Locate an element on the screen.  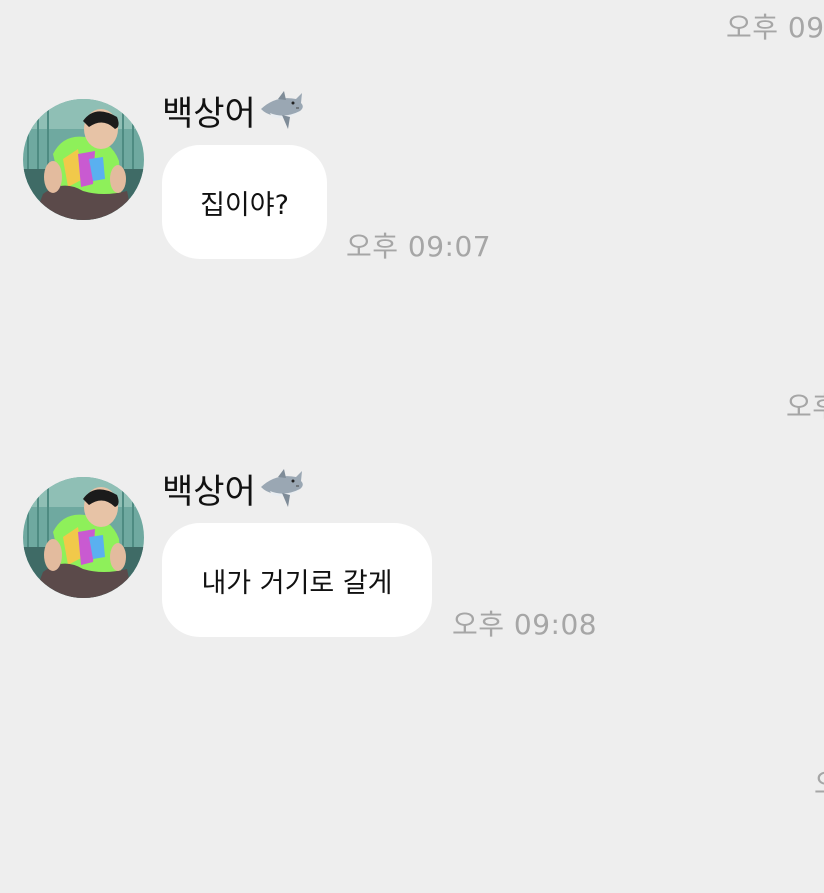
message-bubble: 내가 거기로 갈게 is located at coordinates (297, 580).